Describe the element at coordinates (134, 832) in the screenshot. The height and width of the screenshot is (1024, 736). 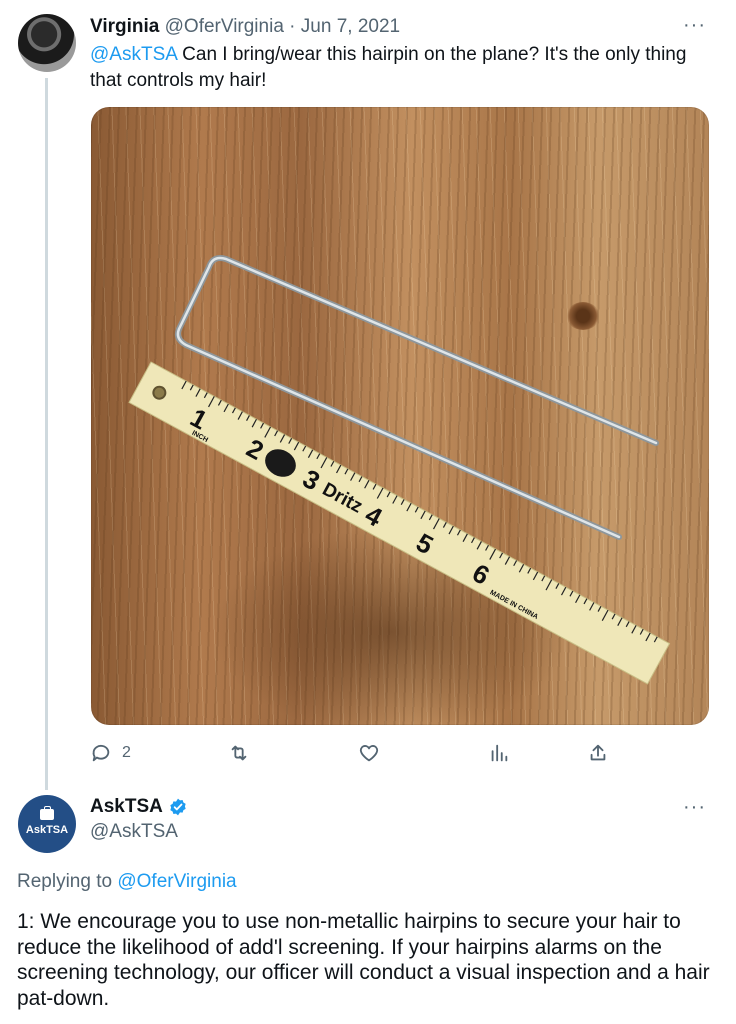
I see `author-handle: @AskTSA` at that location.